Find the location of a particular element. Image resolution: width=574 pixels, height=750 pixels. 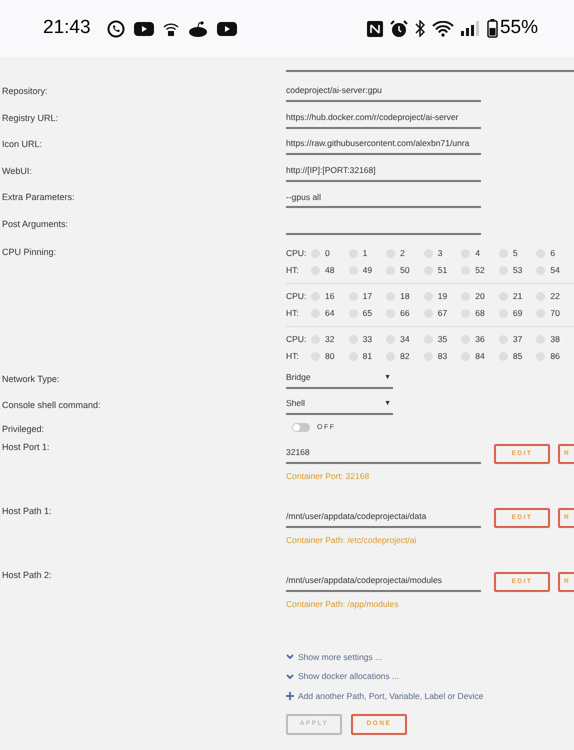

core-number: 66 is located at coordinates (405, 313).